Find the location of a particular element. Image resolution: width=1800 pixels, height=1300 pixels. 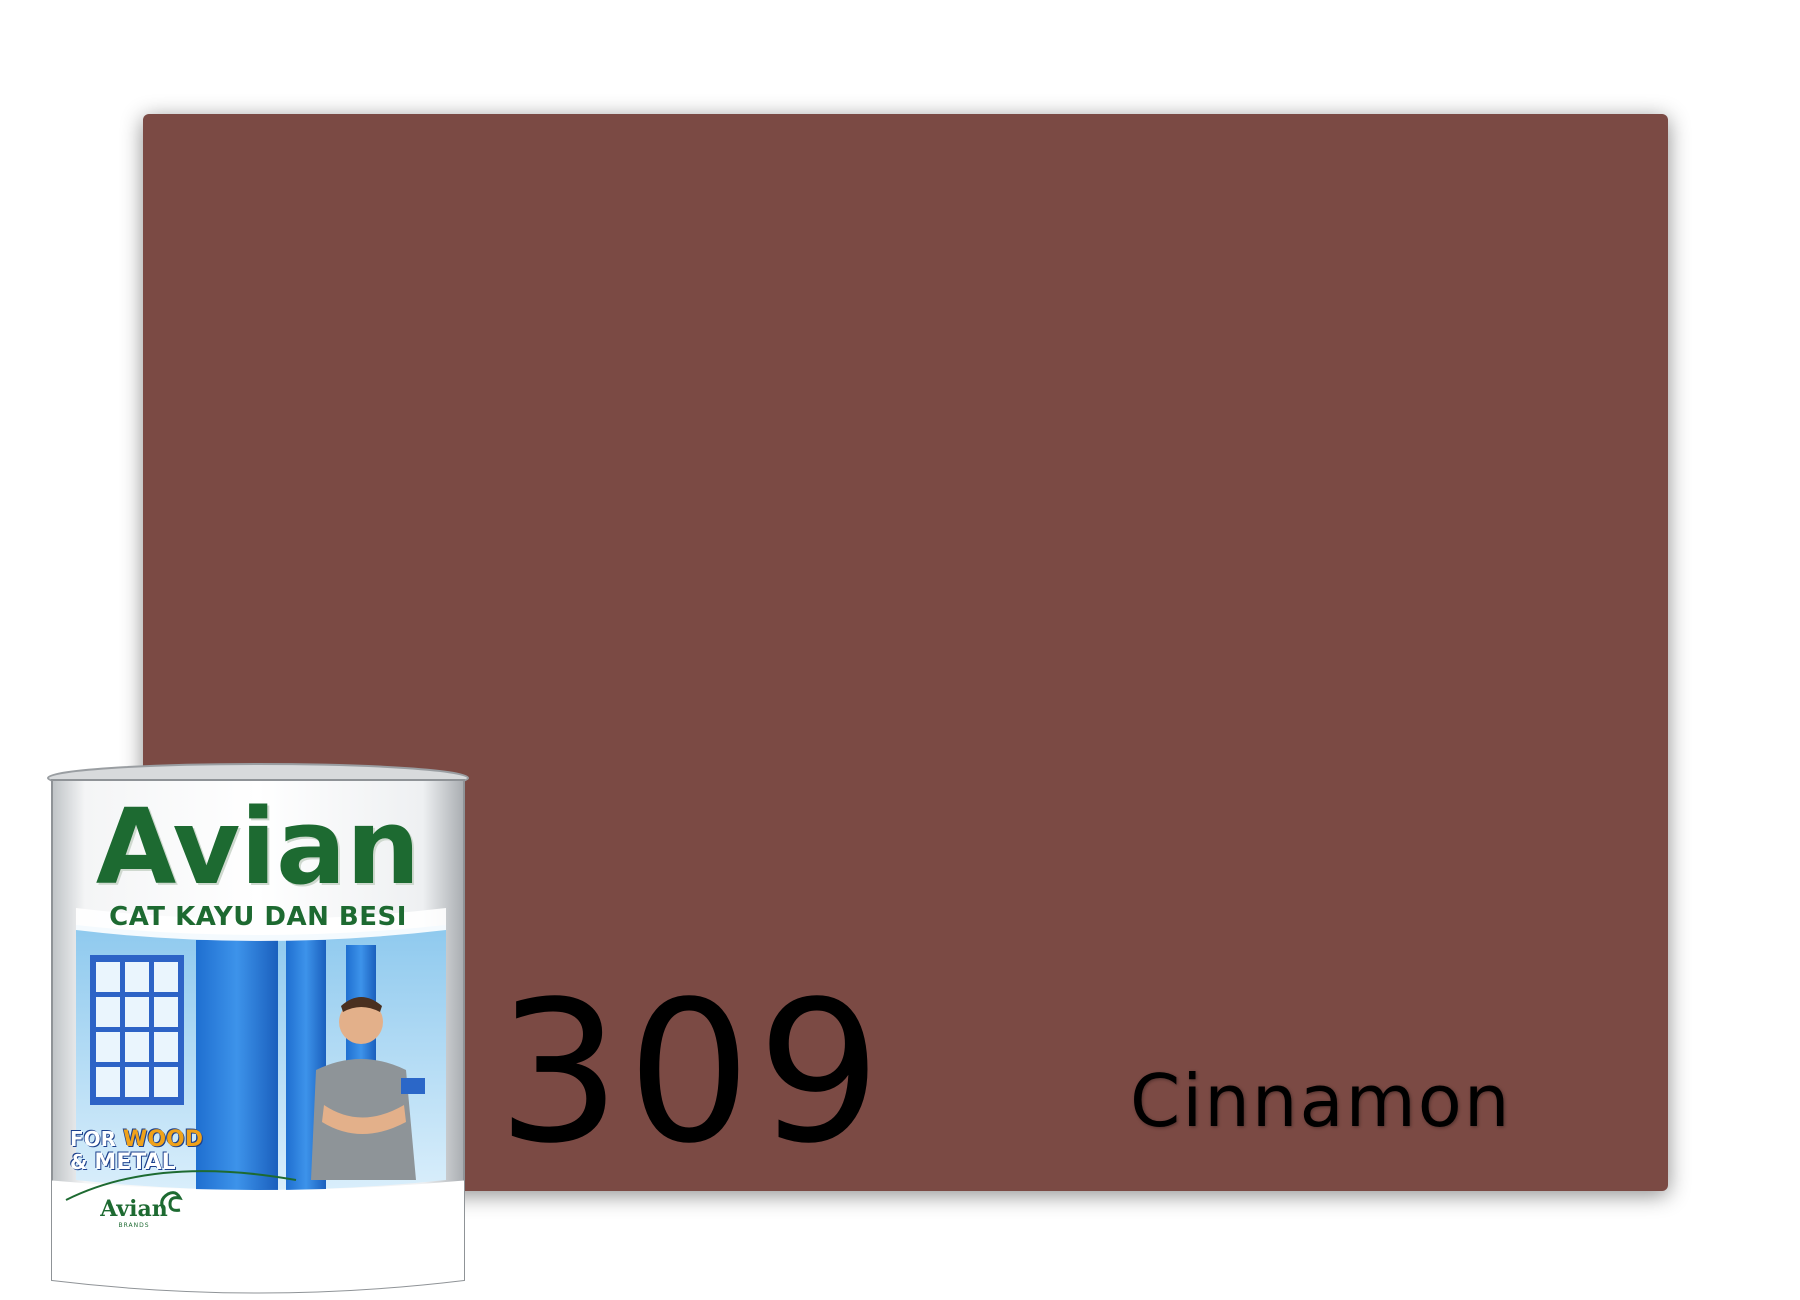

for-text: FOR is located at coordinates (93, 1139).